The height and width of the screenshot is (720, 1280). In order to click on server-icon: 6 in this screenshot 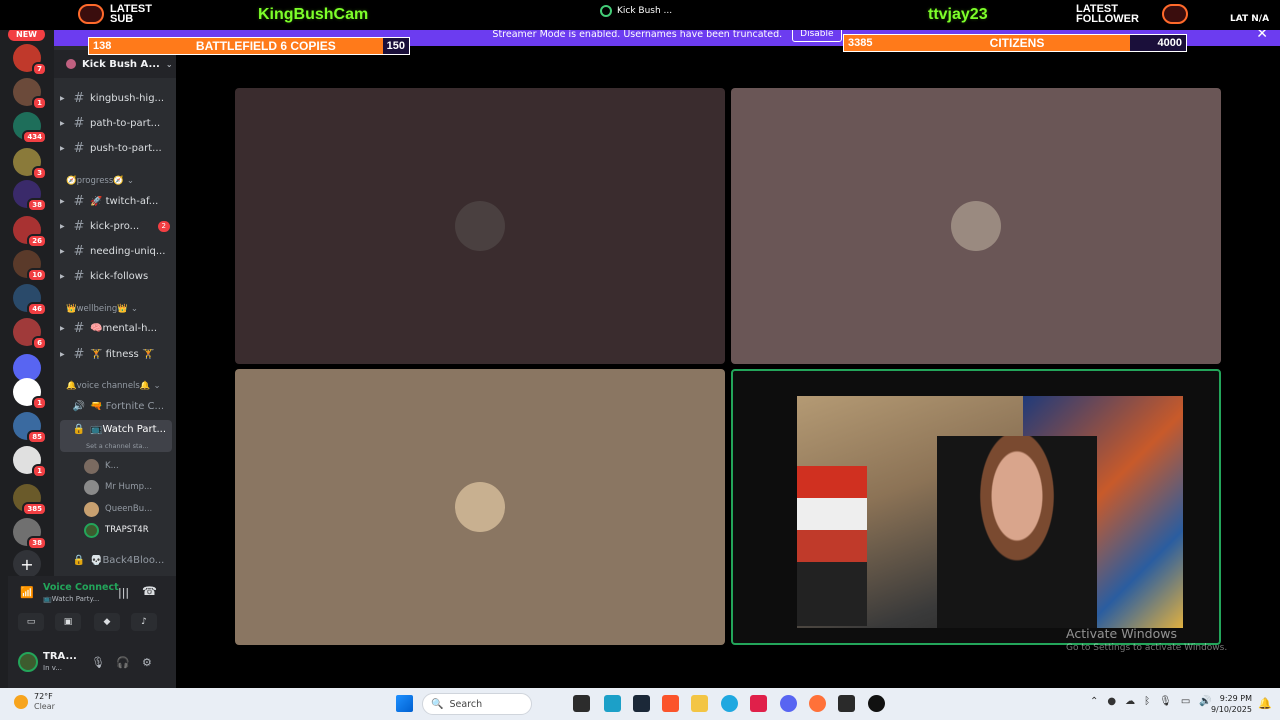, I will do `click(30, 334)`.